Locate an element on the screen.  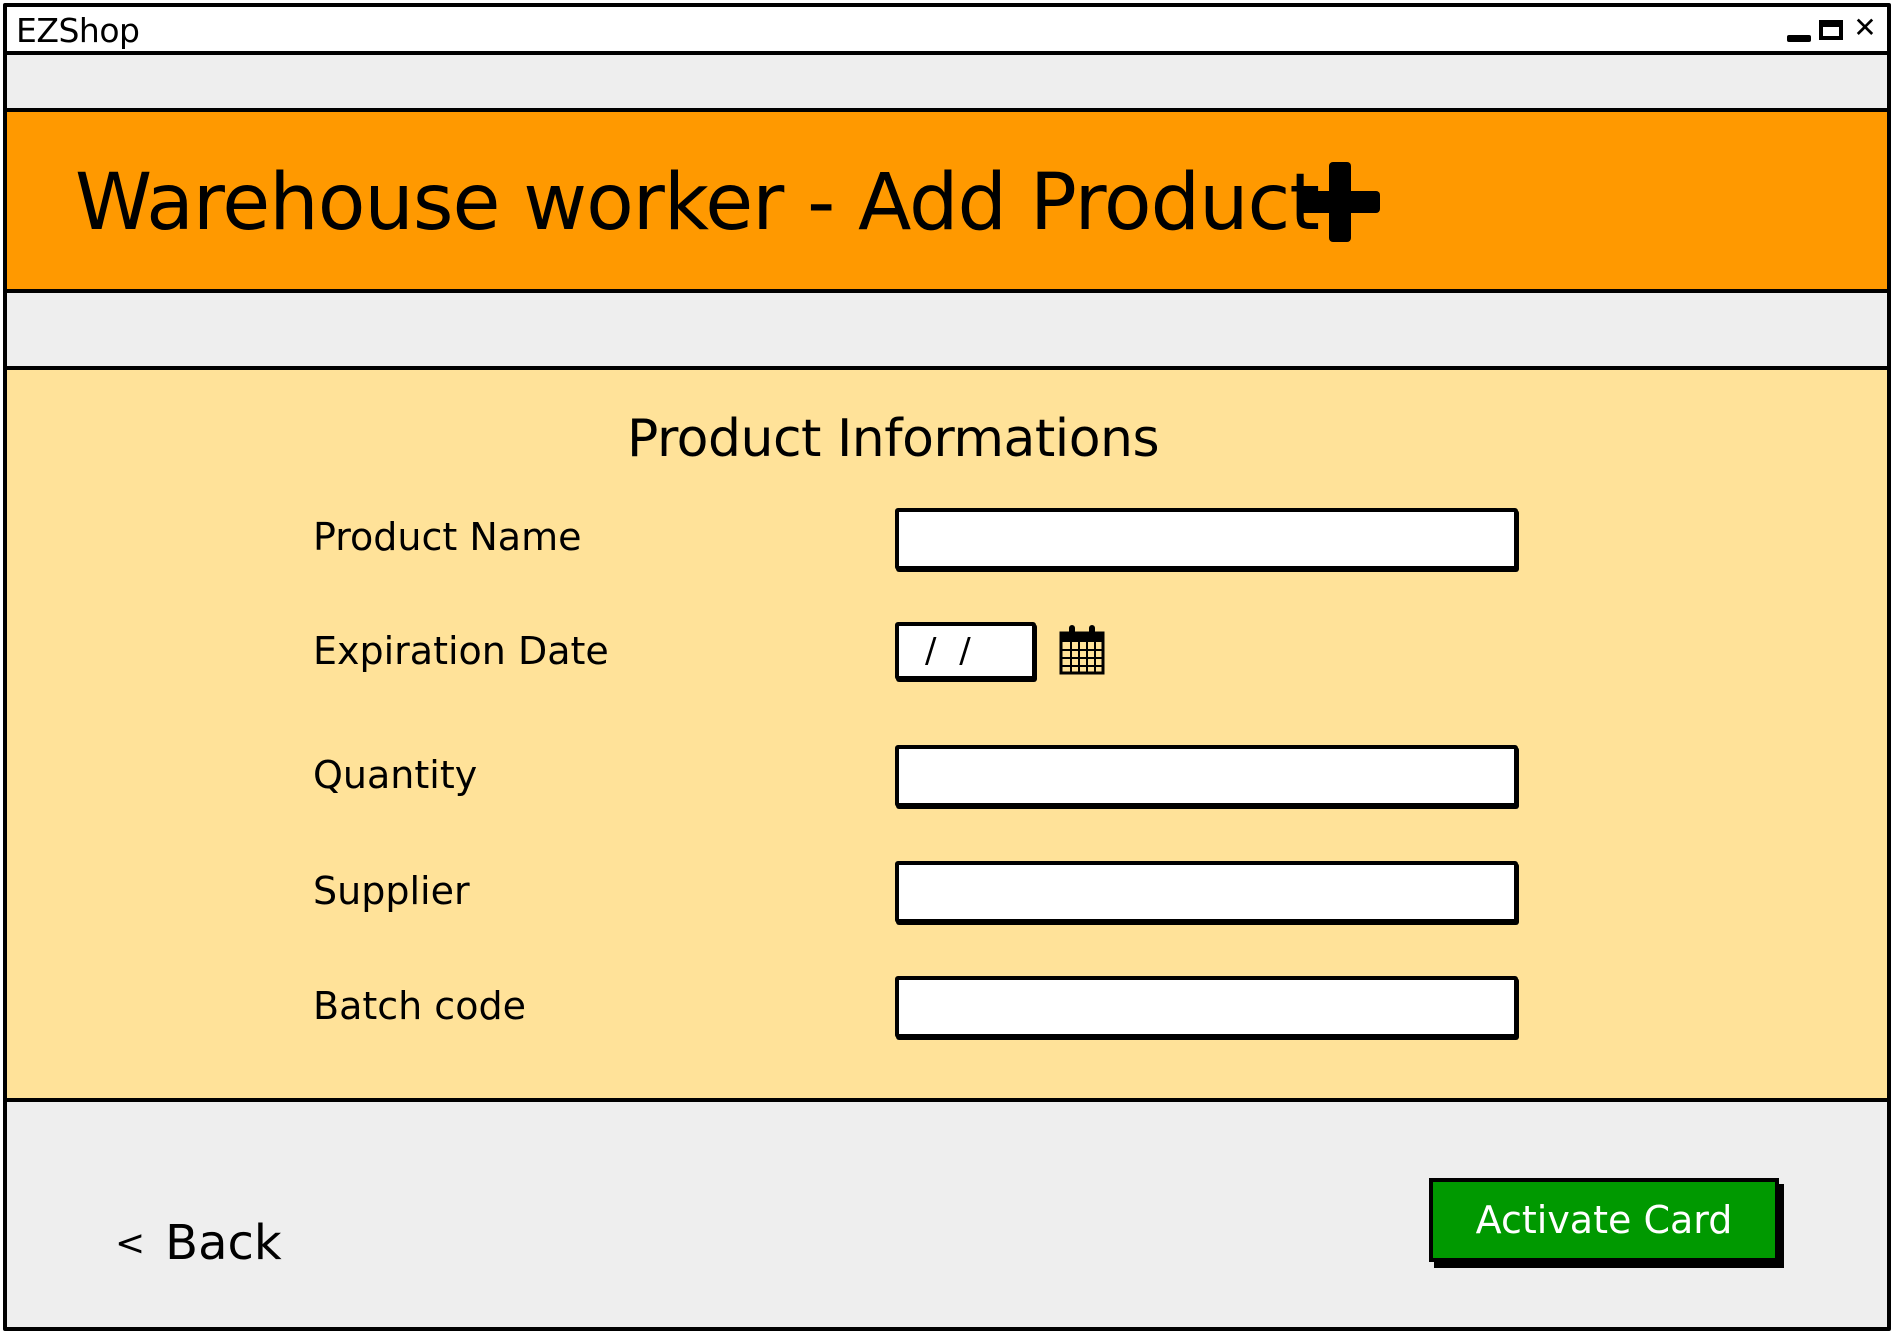
app-title: EZShop is located at coordinates (78, 30).